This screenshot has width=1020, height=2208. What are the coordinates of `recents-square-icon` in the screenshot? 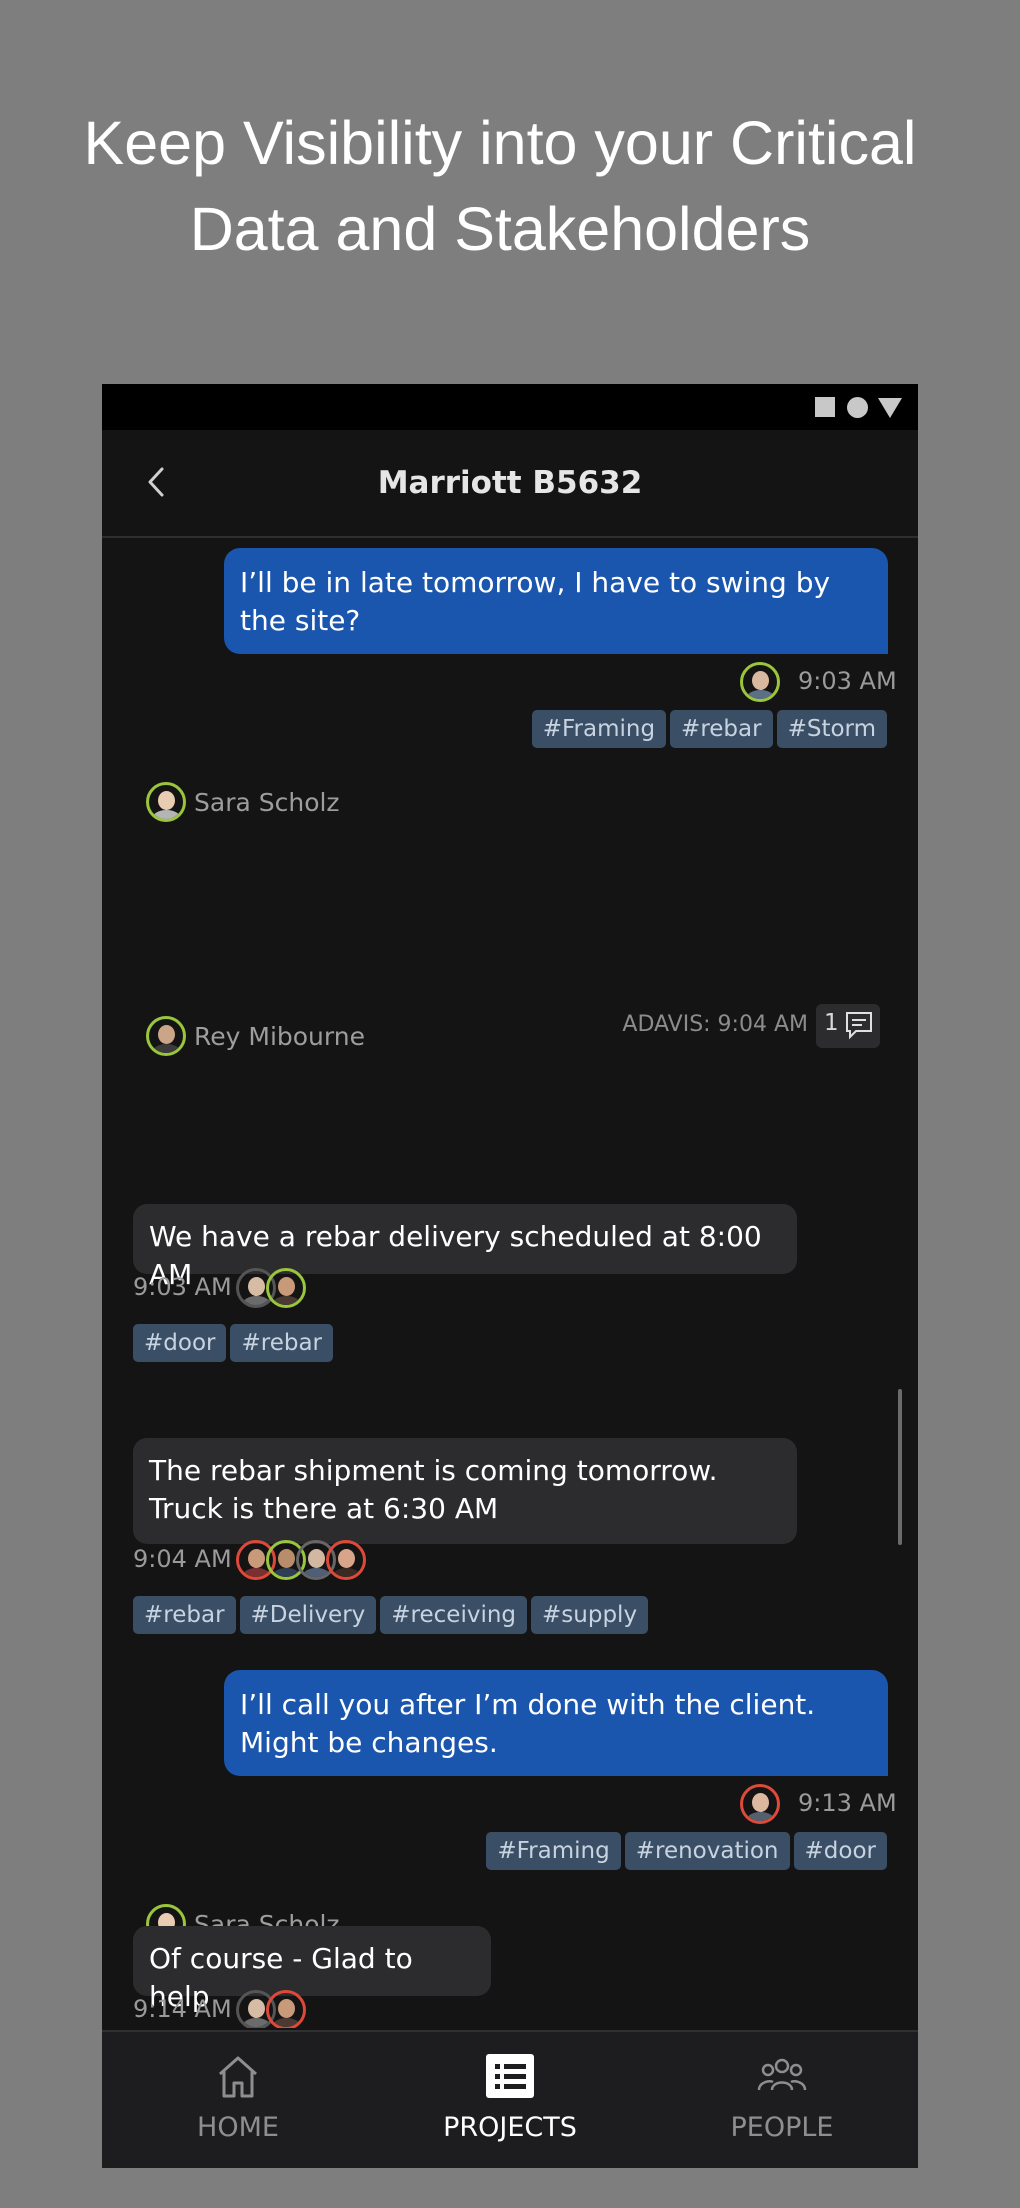 It's located at (825, 407).